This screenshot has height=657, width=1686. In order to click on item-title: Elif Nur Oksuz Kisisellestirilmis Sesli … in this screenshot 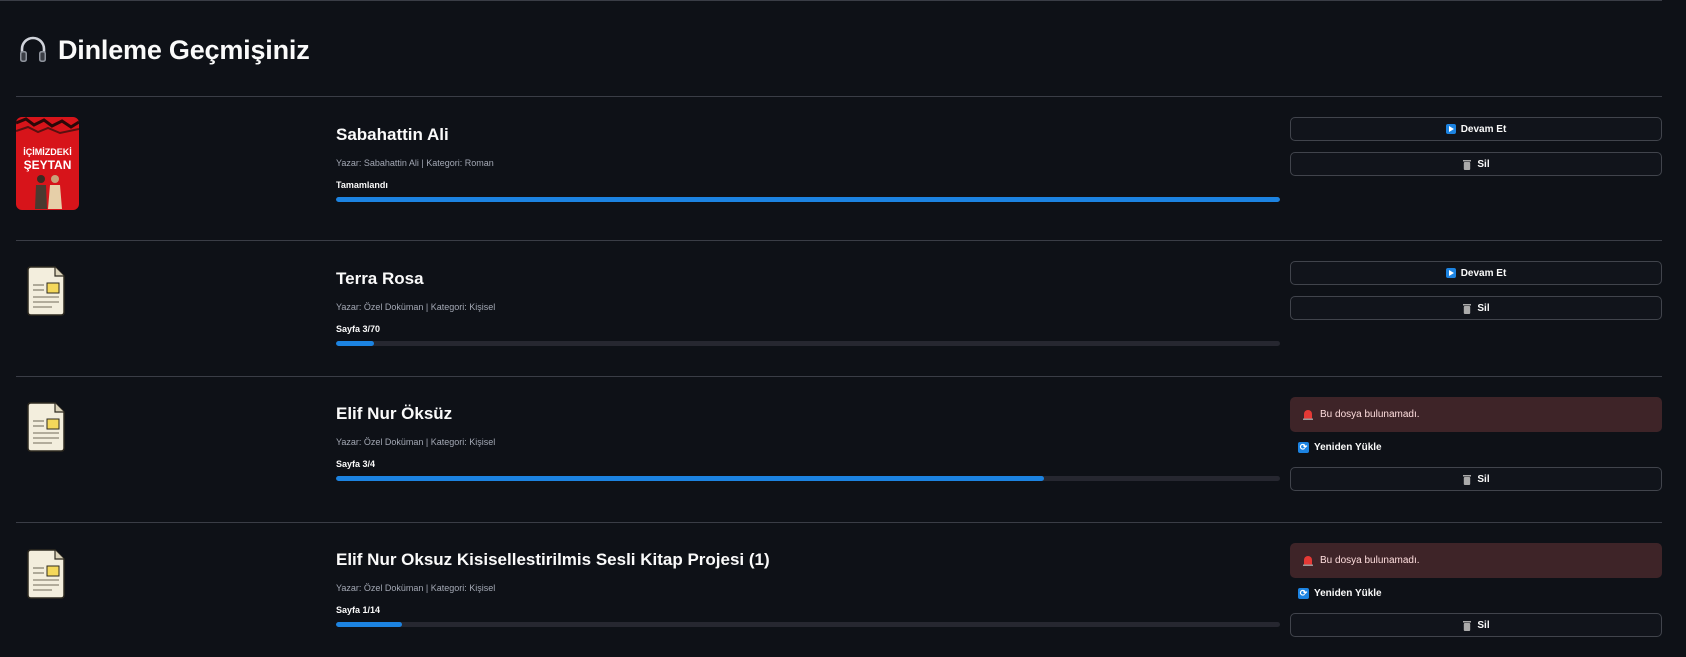, I will do `click(553, 559)`.